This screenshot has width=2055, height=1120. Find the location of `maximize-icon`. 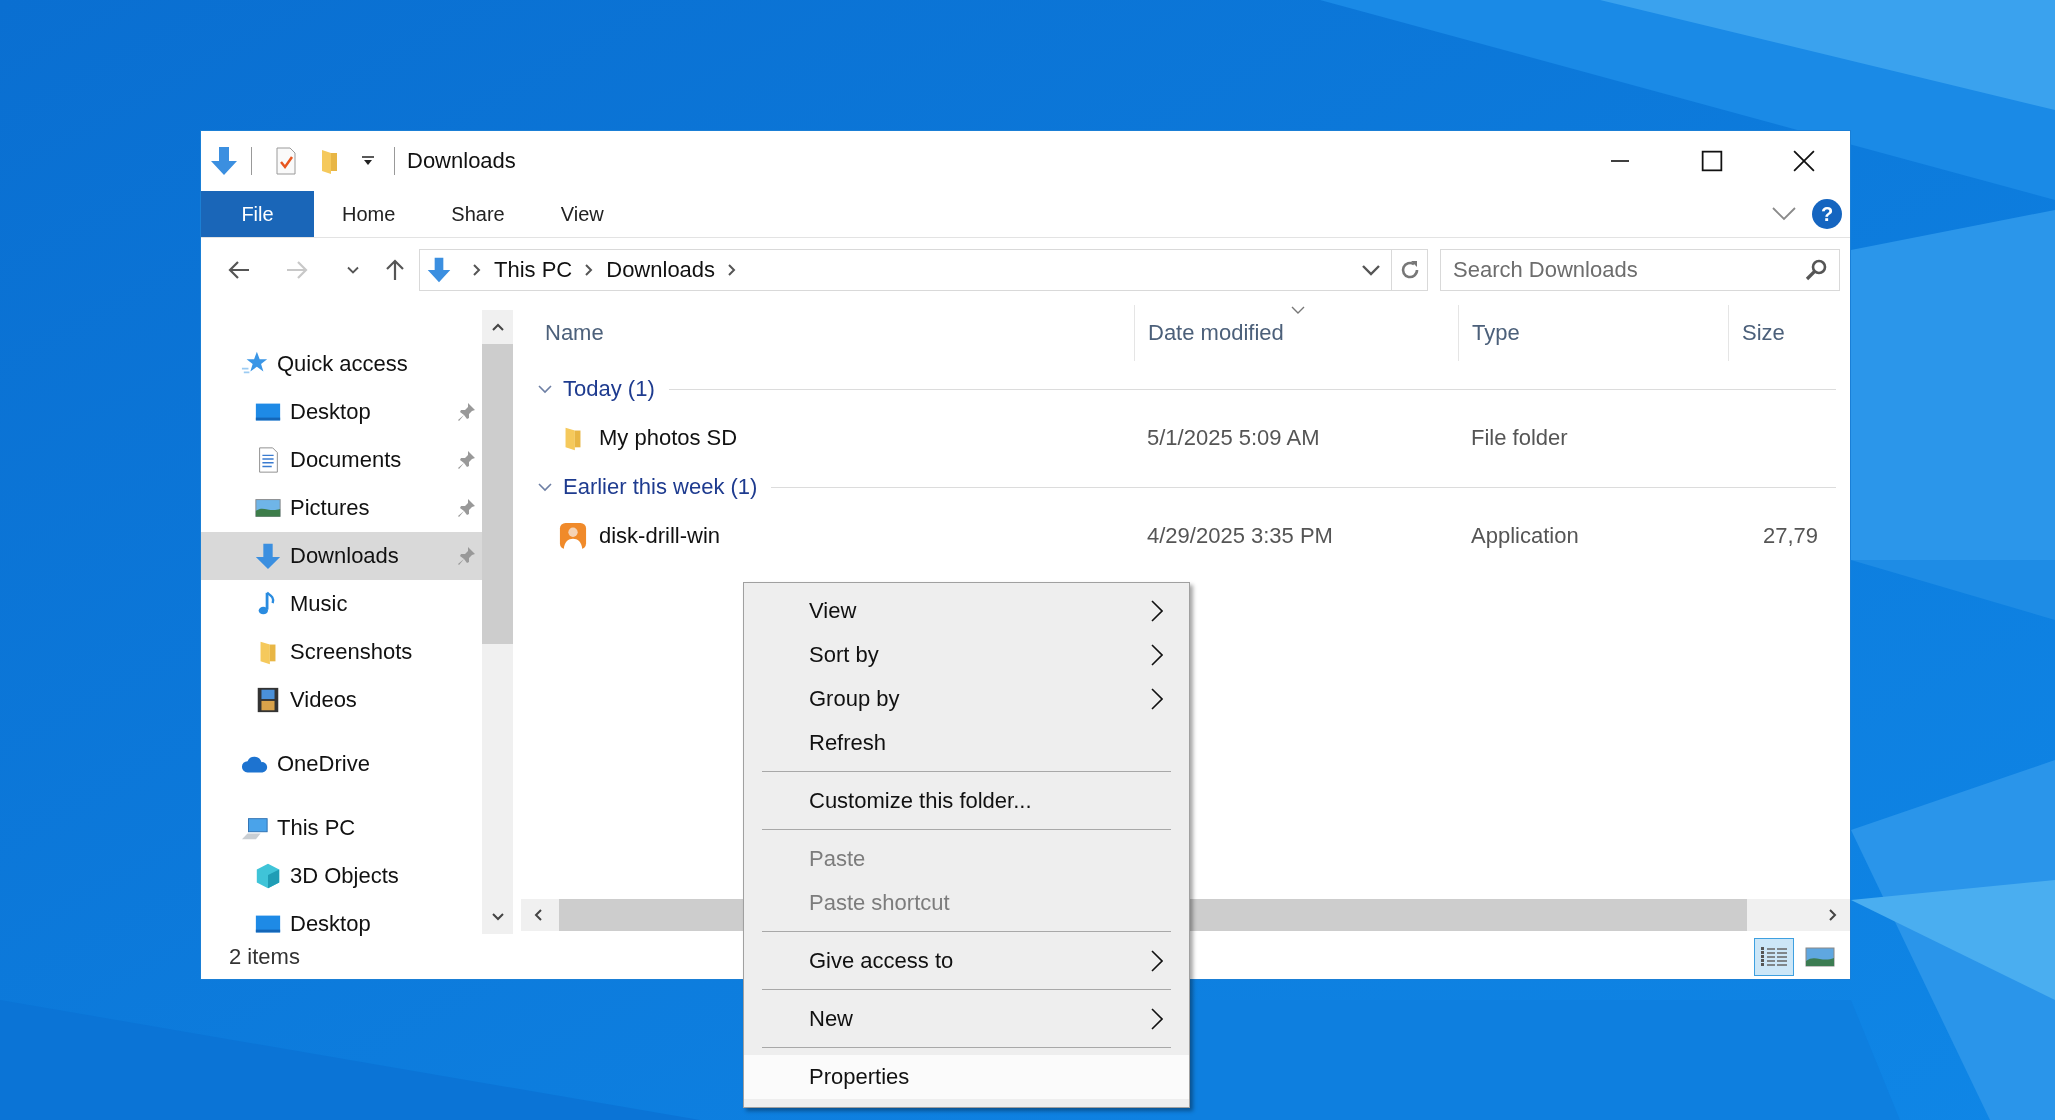

maximize-icon is located at coordinates (1712, 161).